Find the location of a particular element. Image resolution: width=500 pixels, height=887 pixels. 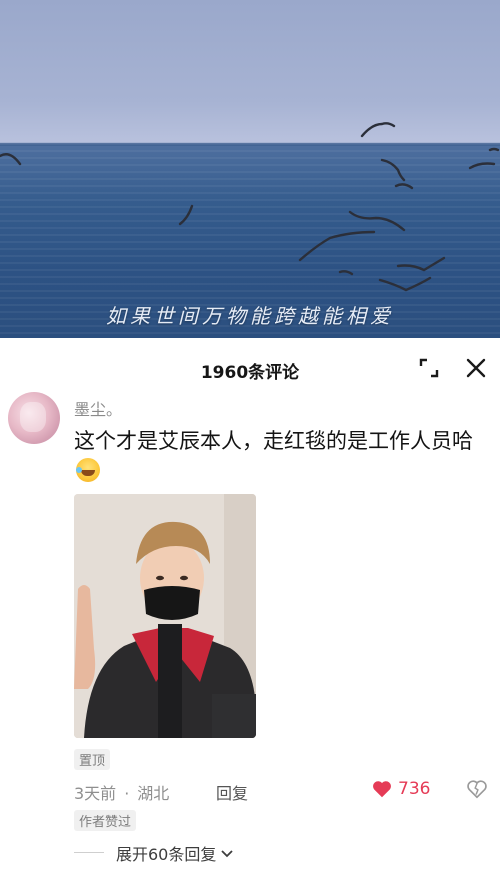

expand-replies-button: 展开60条回复 is located at coordinates (175, 853).